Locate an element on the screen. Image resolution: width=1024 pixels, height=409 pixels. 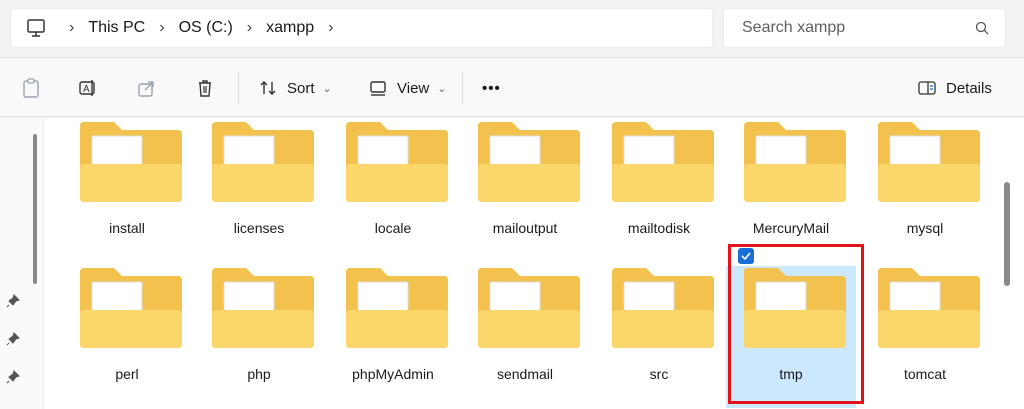
navigation-pane is located at coordinates (22, 263).